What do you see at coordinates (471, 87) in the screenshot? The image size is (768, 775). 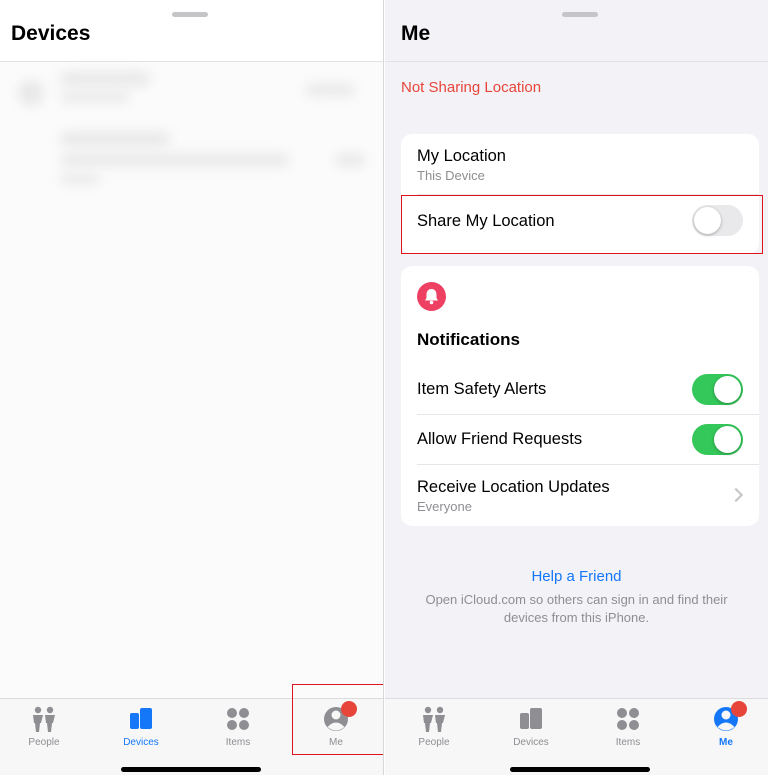 I see `location-status-text: Not Sharing Location` at bounding box center [471, 87].